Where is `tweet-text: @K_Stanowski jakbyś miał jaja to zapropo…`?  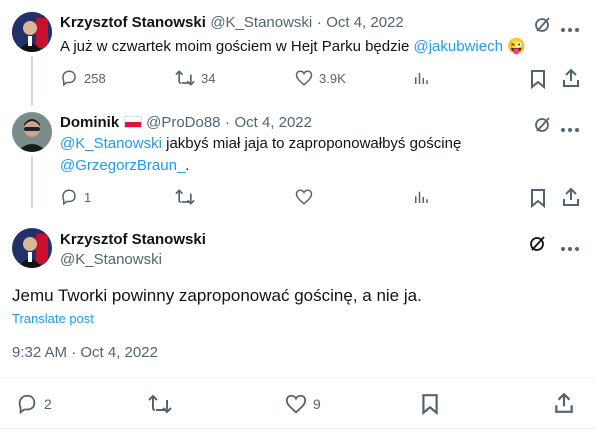
tweet-text: @K_Stanowski jakbyś miał jaja to zapropo… is located at coordinates (310, 155).